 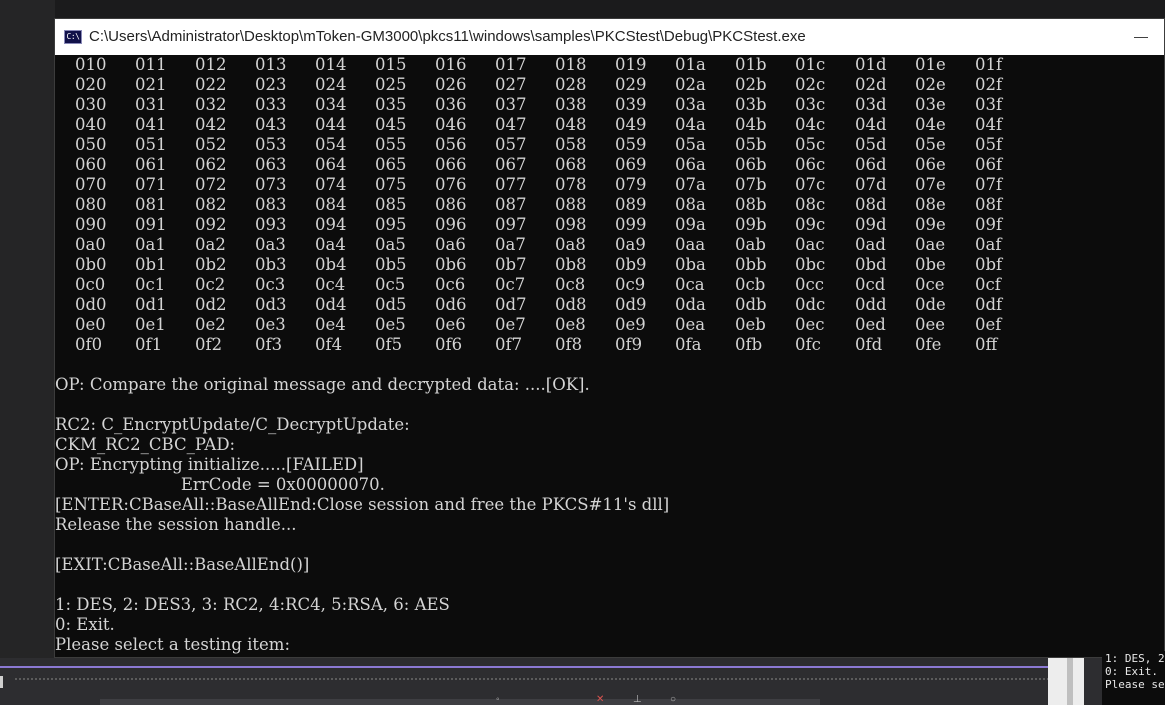 What do you see at coordinates (330, 244) in the screenshot?
I see `hex-cell: 0a4` at bounding box center [330, 244].